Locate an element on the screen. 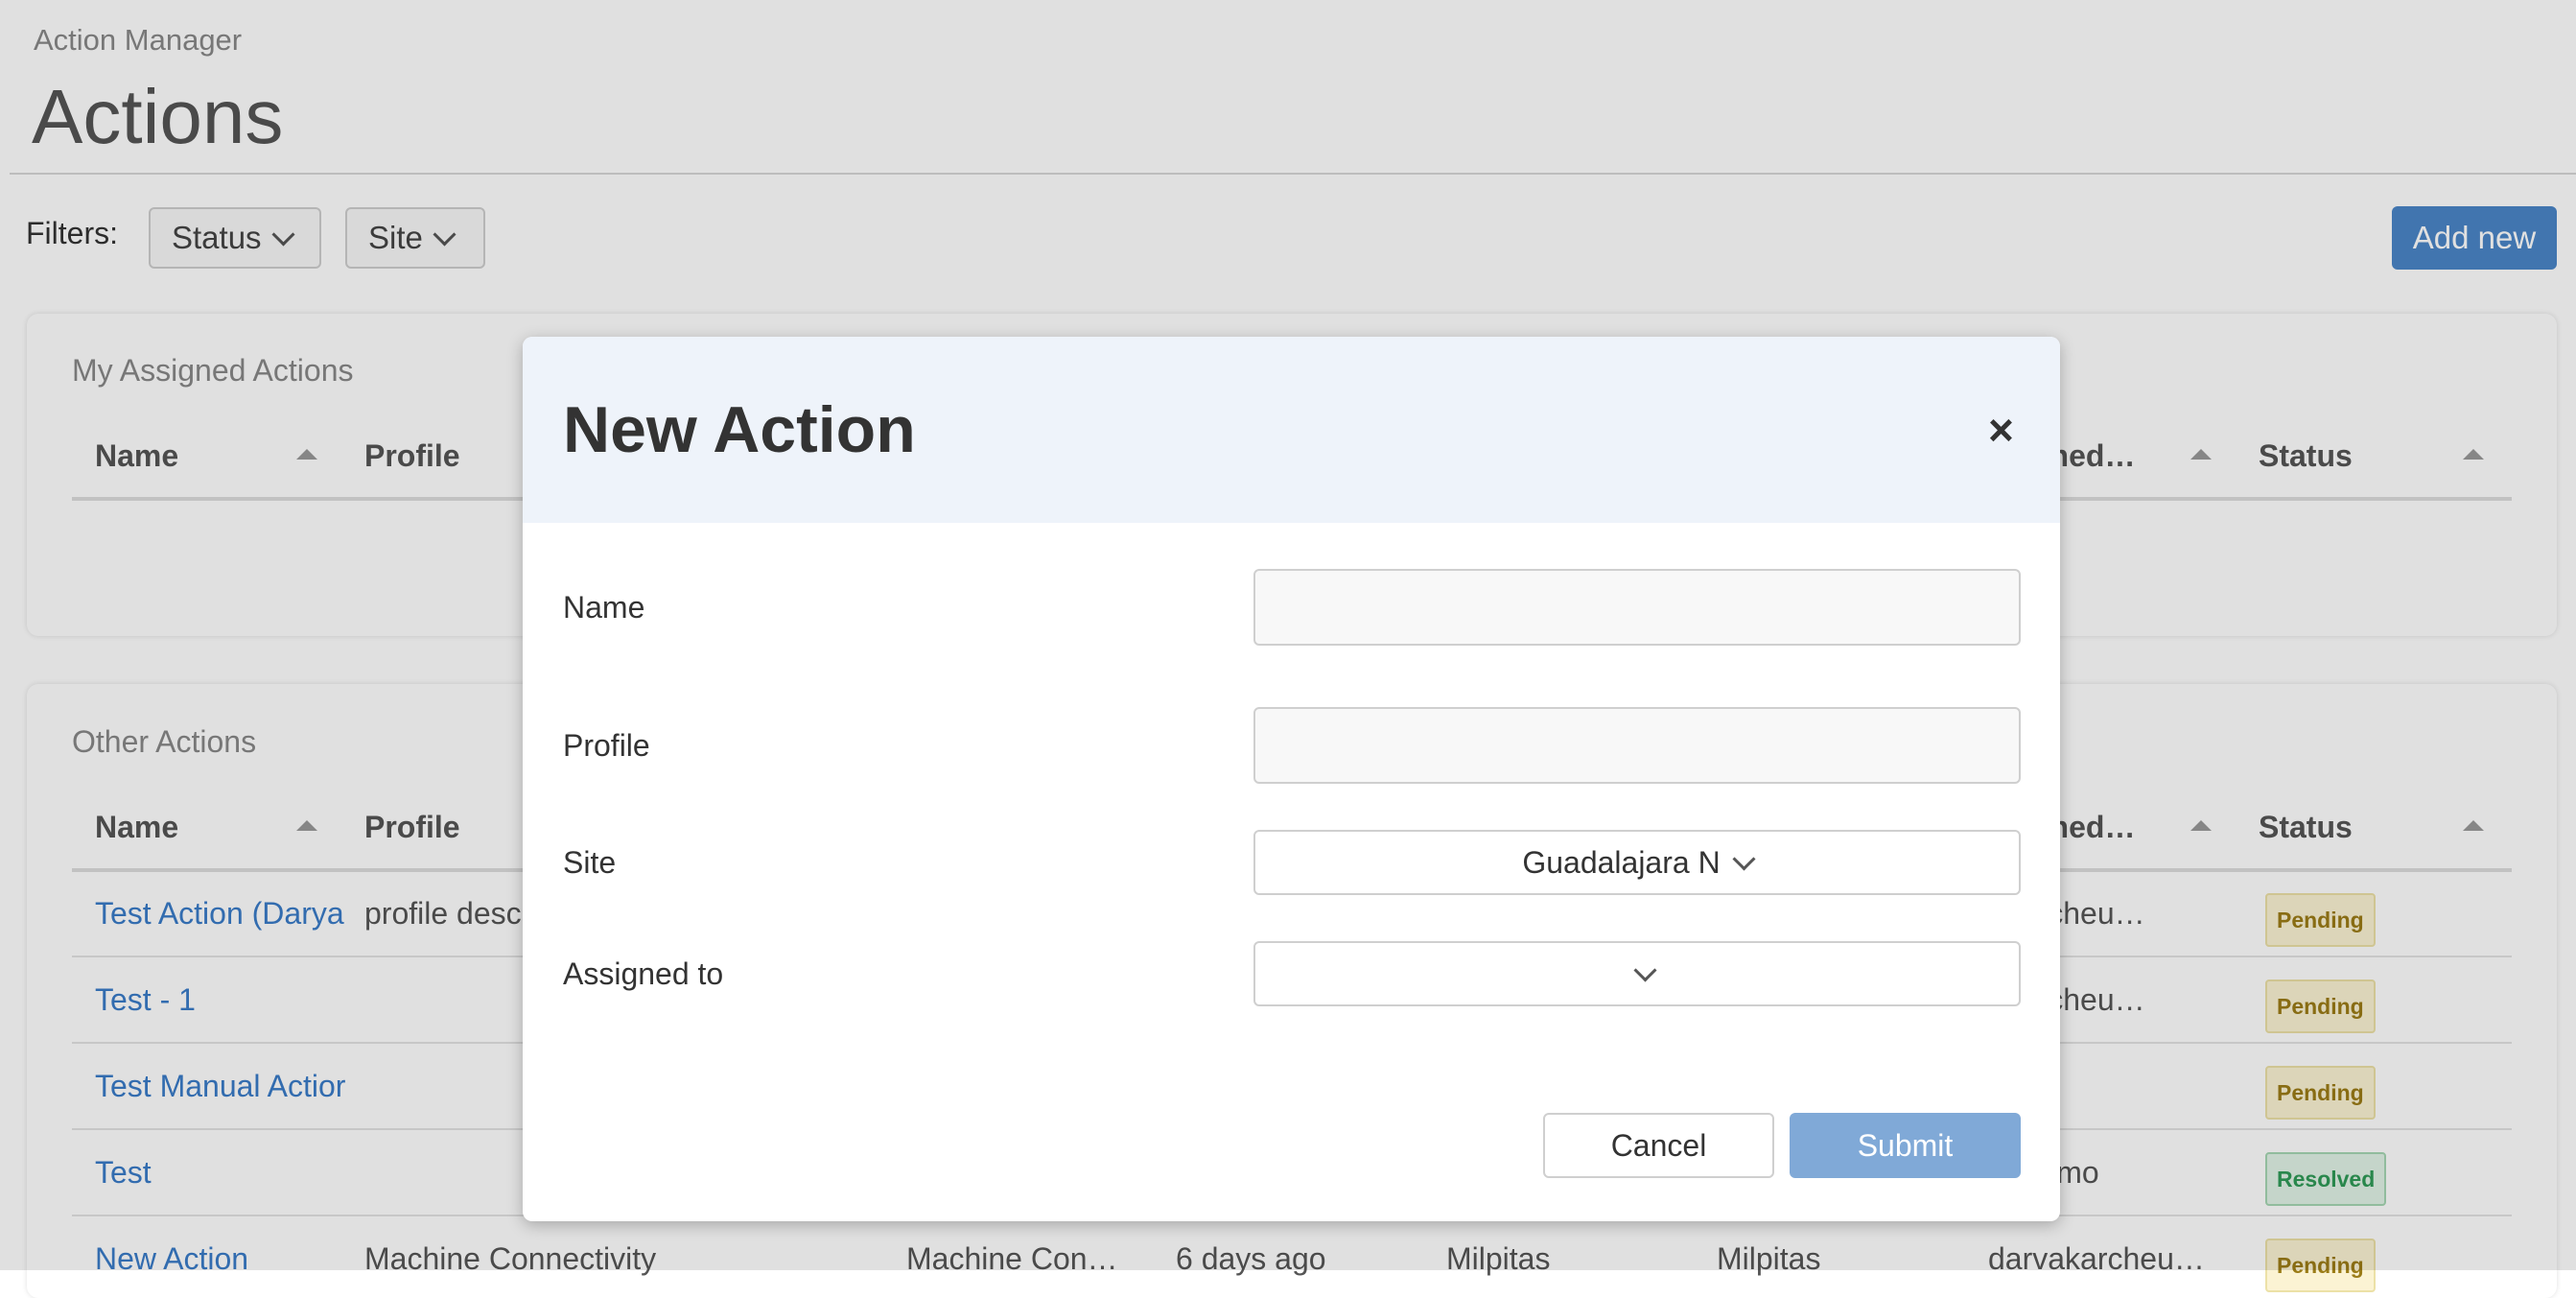 The width and height of the screenshot is (2576, 1298). close-icon: × is located at coordinates (2001, 430).